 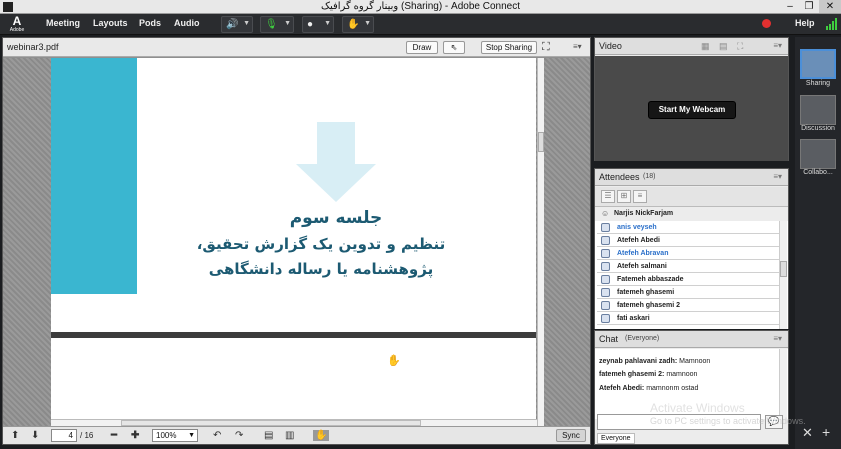 I want to click on attendee-row: fati askari, so click(x=688, y=318).